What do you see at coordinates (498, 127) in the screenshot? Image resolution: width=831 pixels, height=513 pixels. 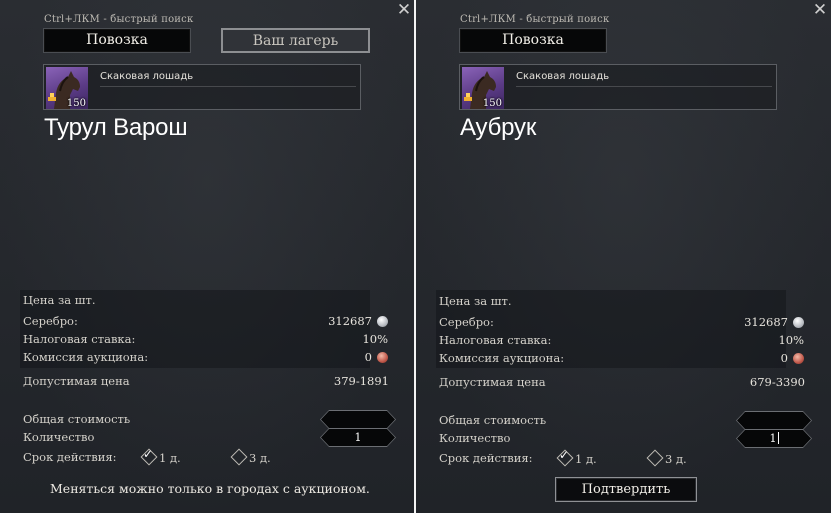 I see `city-name: Аубрук` at bounding box center [498, 127].